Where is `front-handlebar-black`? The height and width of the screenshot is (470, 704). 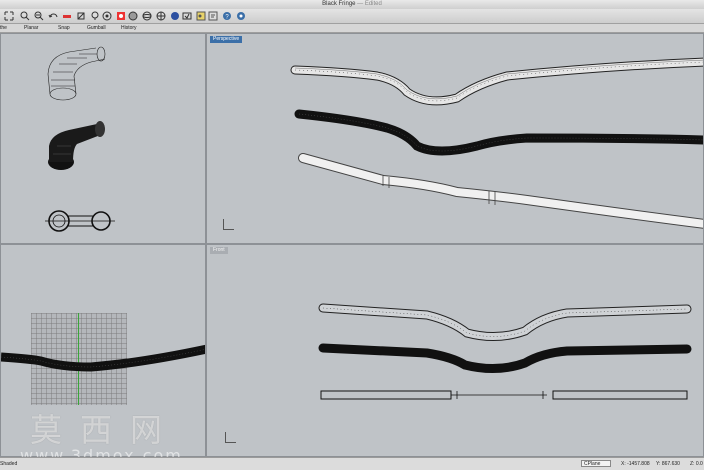
front-handlebar-black is located at coordinates (505, 358).